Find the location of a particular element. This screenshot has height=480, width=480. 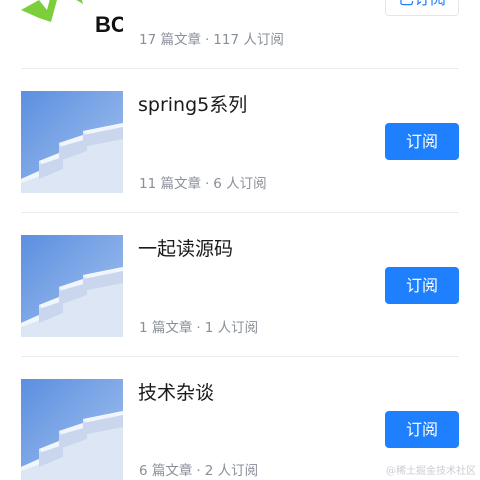

article-count: 11 篇文章 is located at coordinates (170, 184).